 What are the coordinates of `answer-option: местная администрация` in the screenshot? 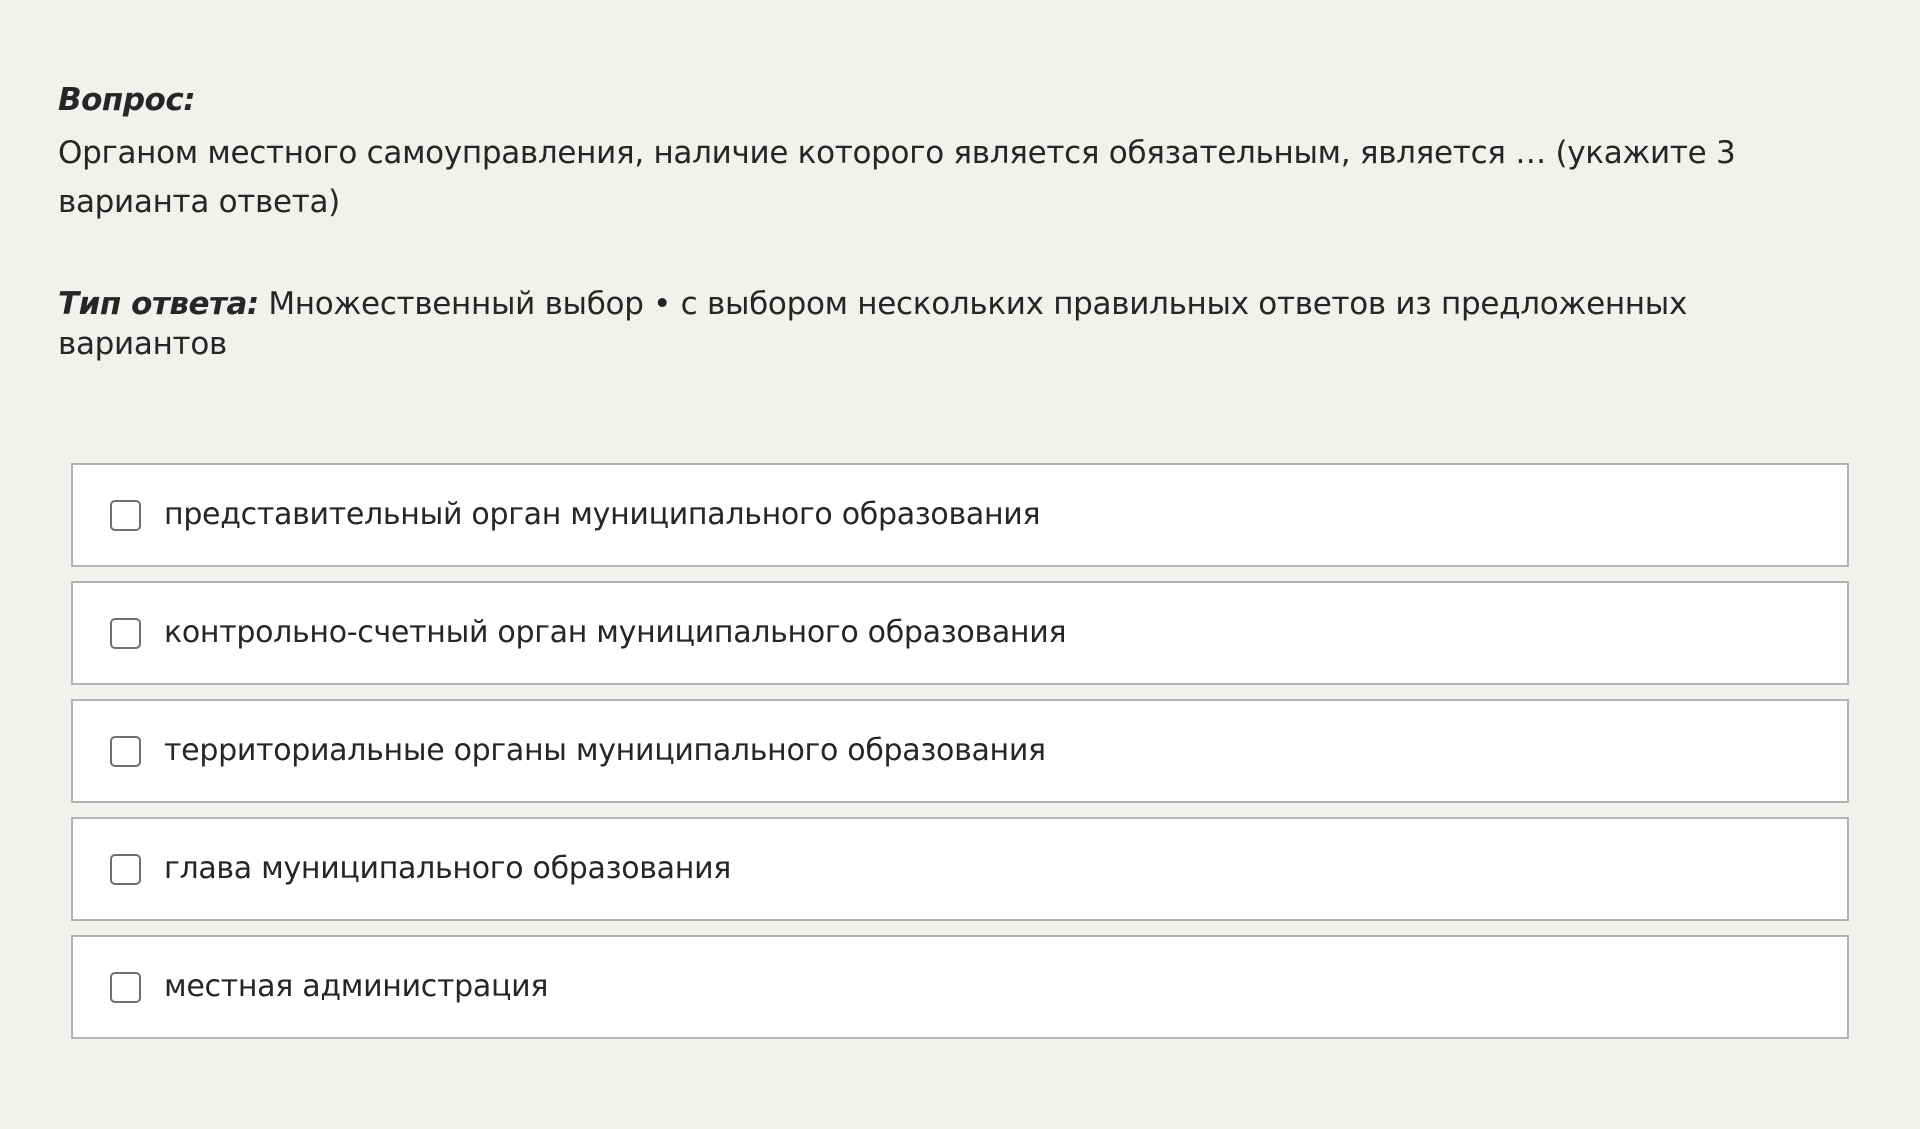 It's located at (960, 987).